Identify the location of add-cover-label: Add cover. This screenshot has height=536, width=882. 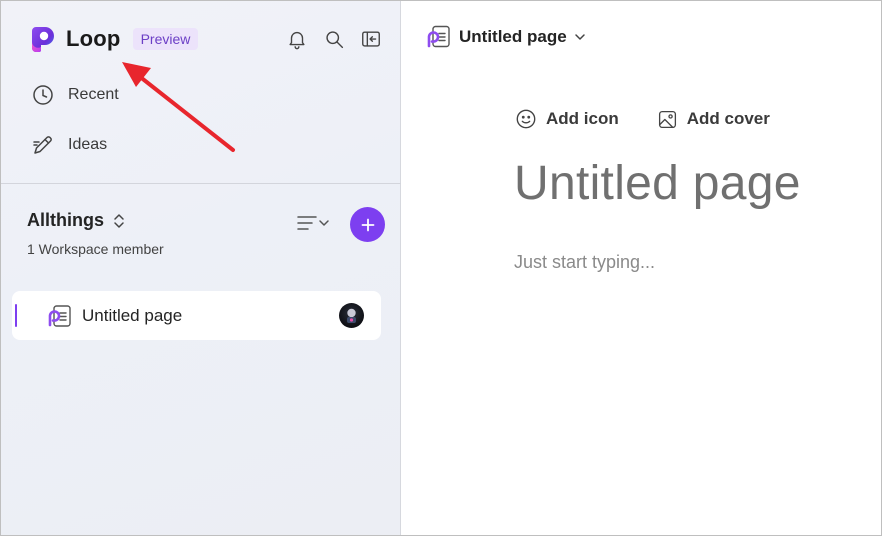
(728, 118).